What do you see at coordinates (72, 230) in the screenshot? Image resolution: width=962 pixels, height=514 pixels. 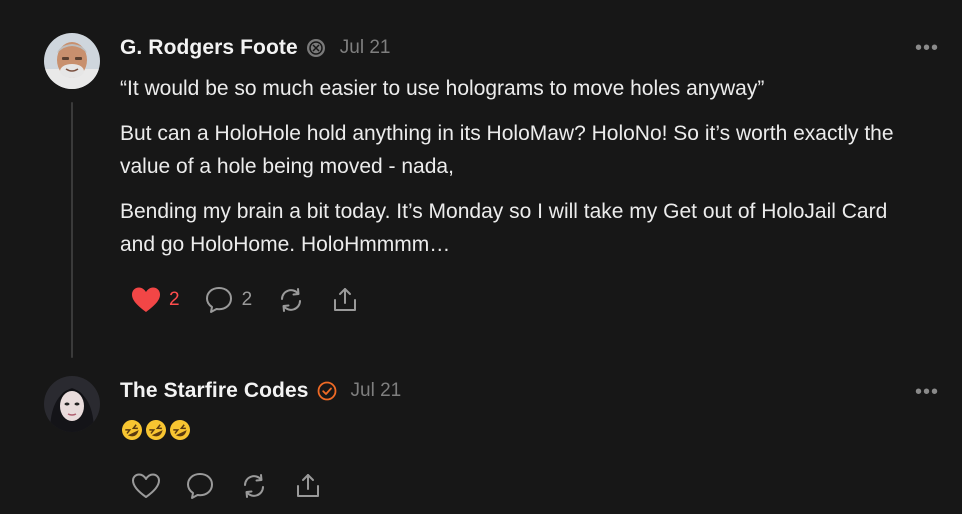 I see `thread-line` at bounding box center [72, 230].